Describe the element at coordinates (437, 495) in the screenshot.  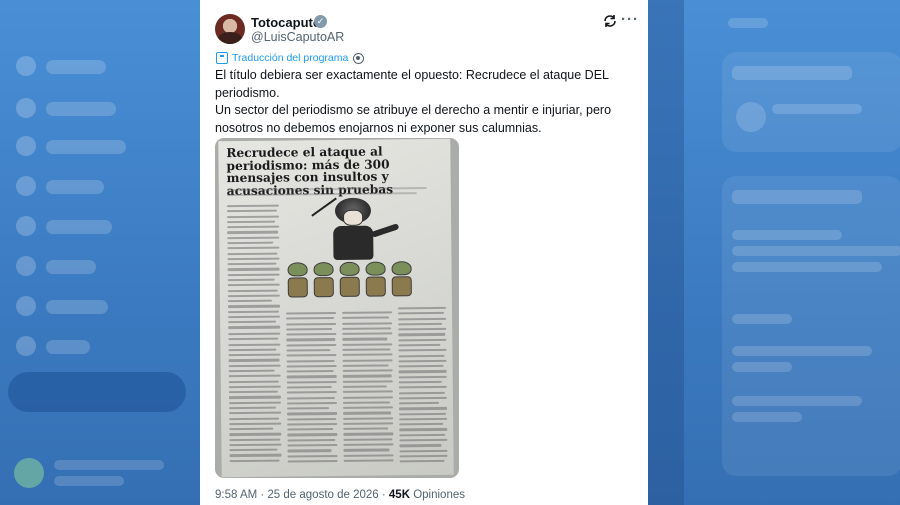
I see `views-label: Opiniones` at that location.